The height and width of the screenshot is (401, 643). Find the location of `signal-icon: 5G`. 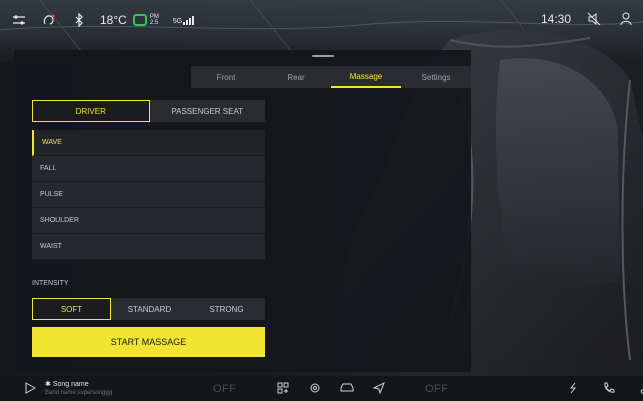

signal-icon: 5G is located at coordinates (183, 20).